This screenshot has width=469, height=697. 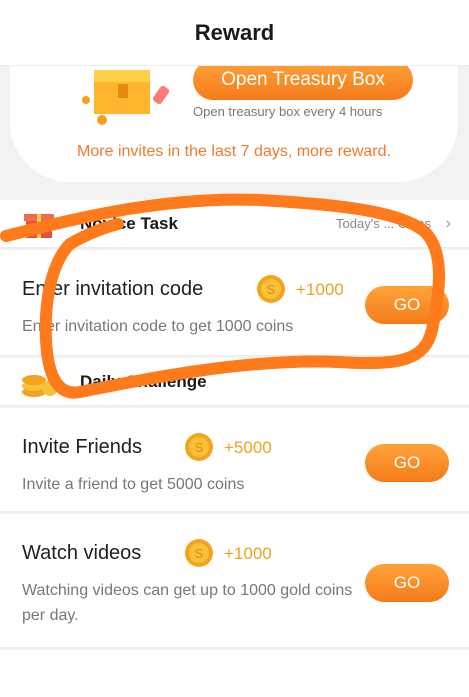 I want to click on treasure-chest-icon, so click(x=126, y=97).